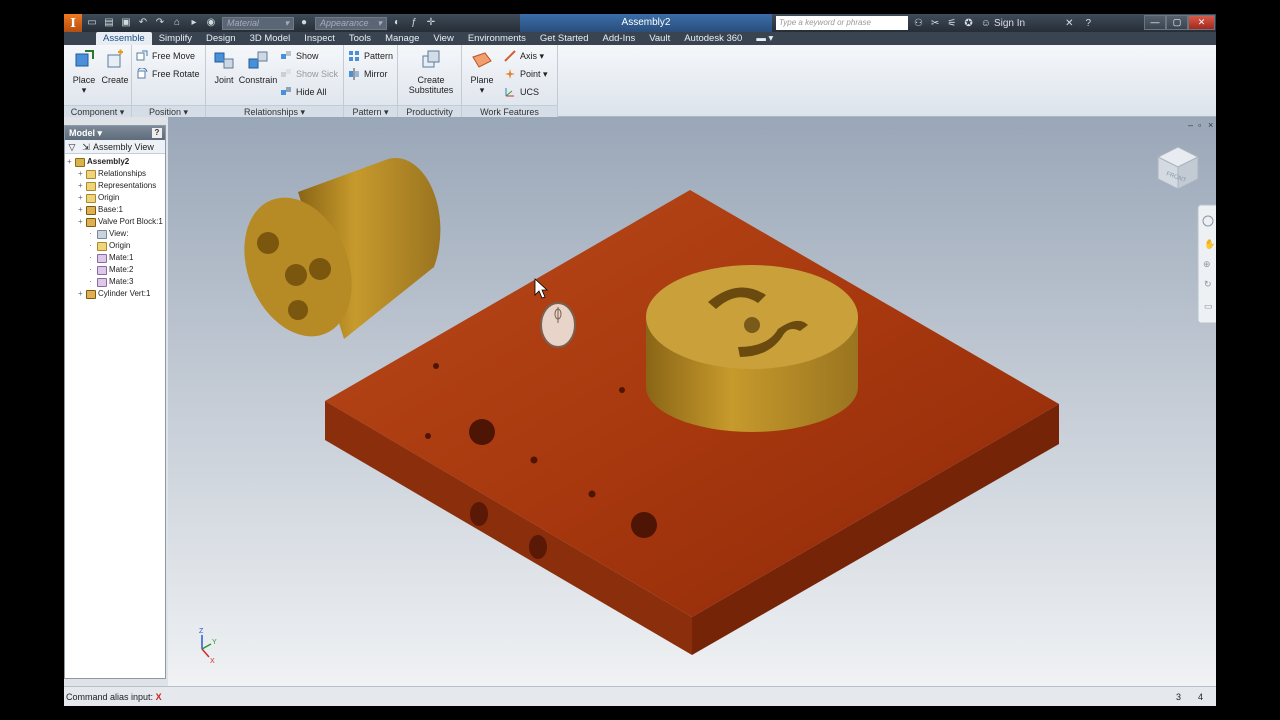  I want to click on new-icon: ▭, so click(92, 23).